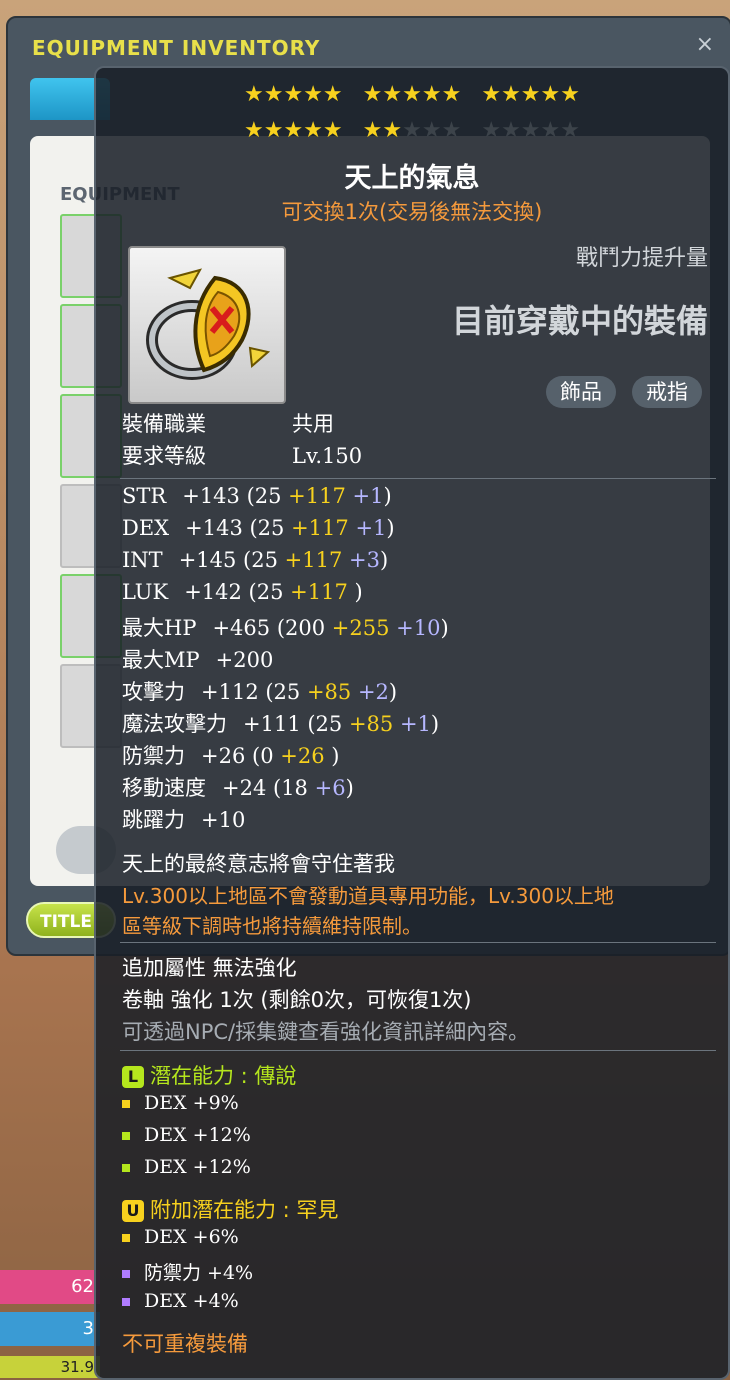  Describe the element at coordinates (153, 756) in the screenshot. I see `stat-label: 防禦力` at that location.